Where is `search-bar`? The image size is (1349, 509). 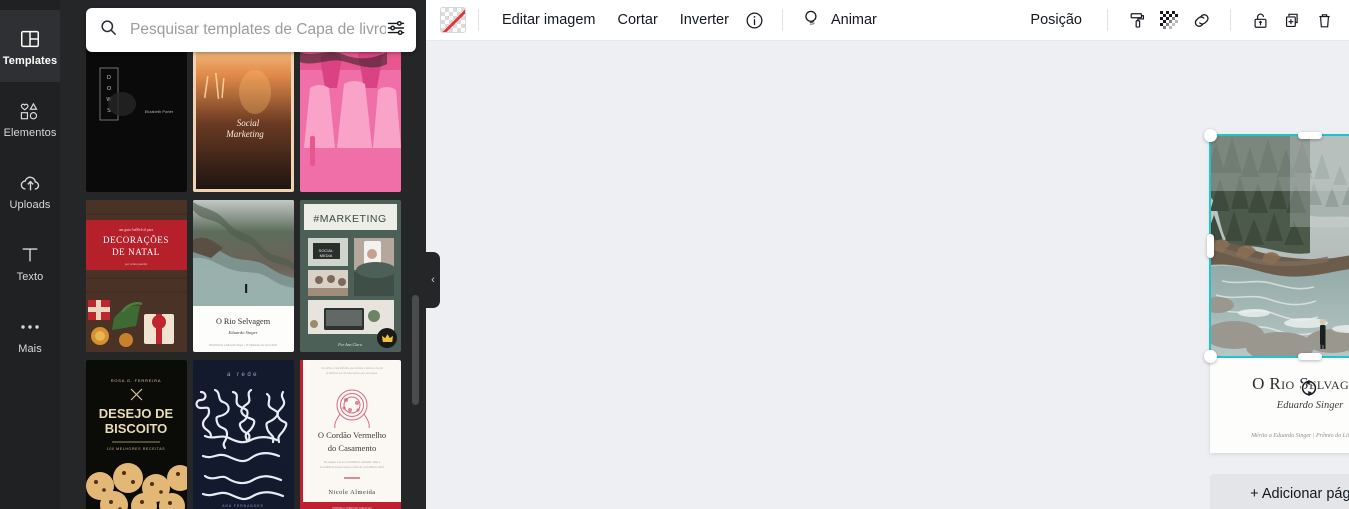 search-bar is located at coordinates (251, 30).